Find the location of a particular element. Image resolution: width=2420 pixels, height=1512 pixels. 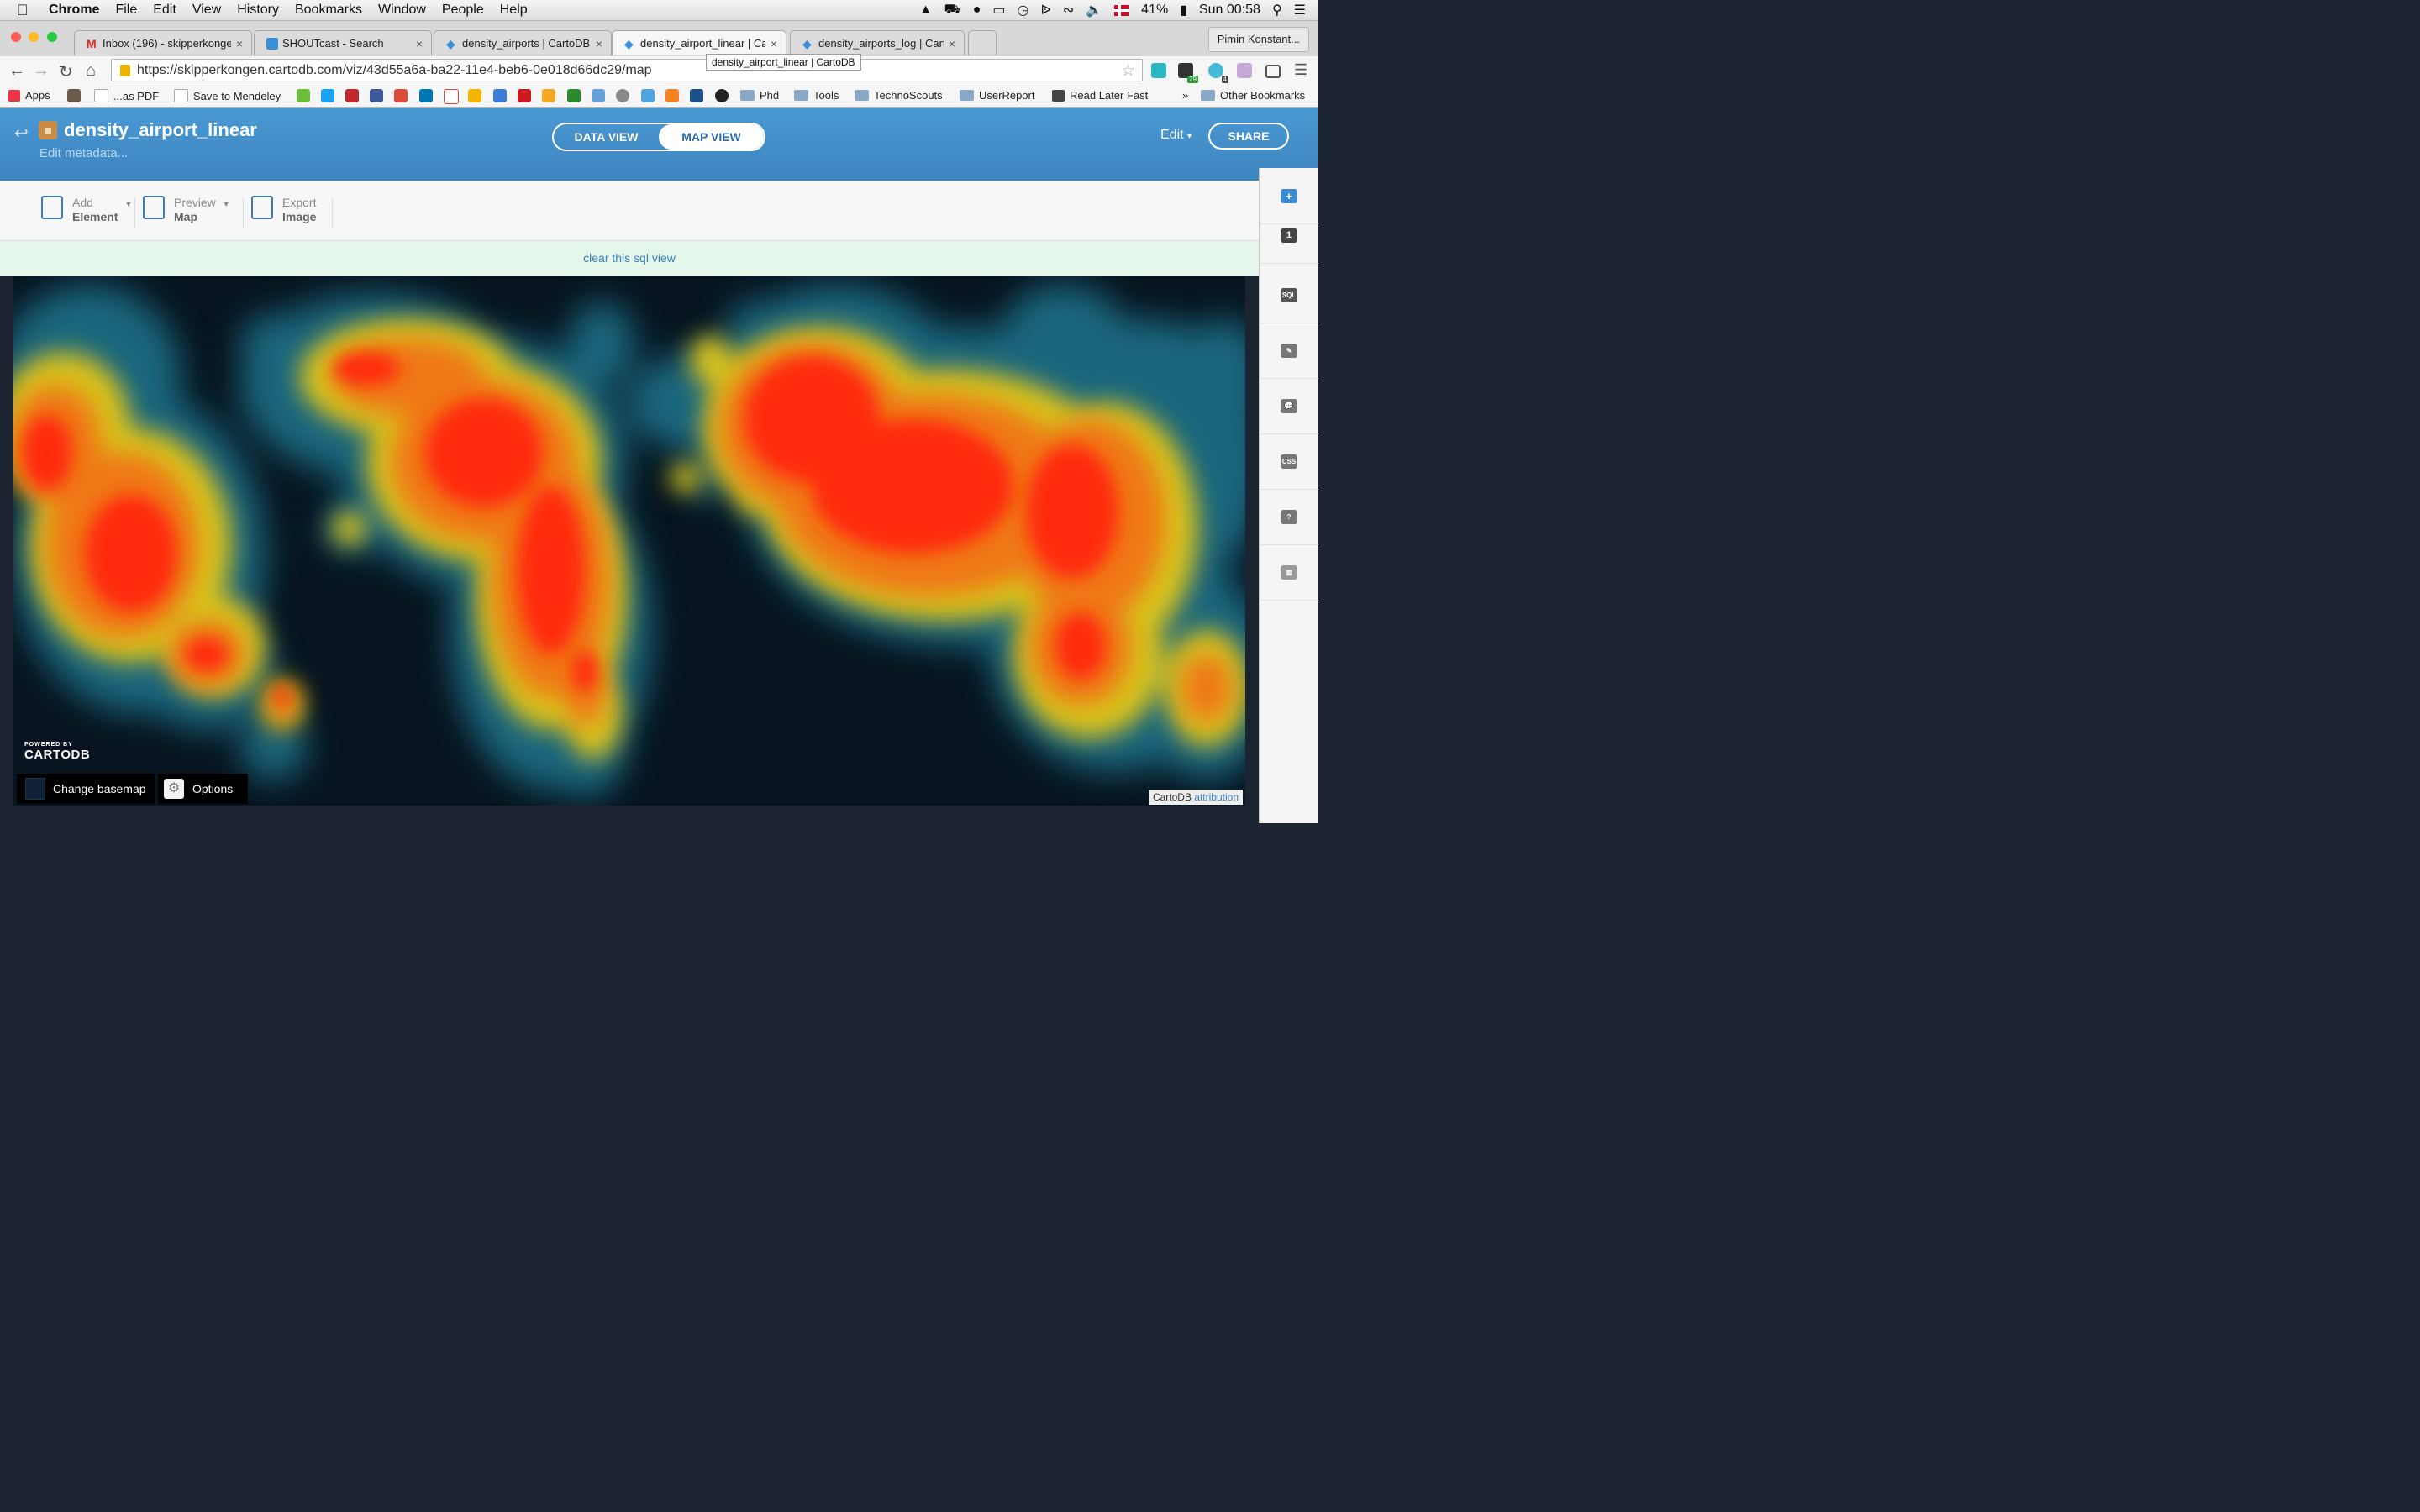

close-window-button is located at coordinates (16, 37).